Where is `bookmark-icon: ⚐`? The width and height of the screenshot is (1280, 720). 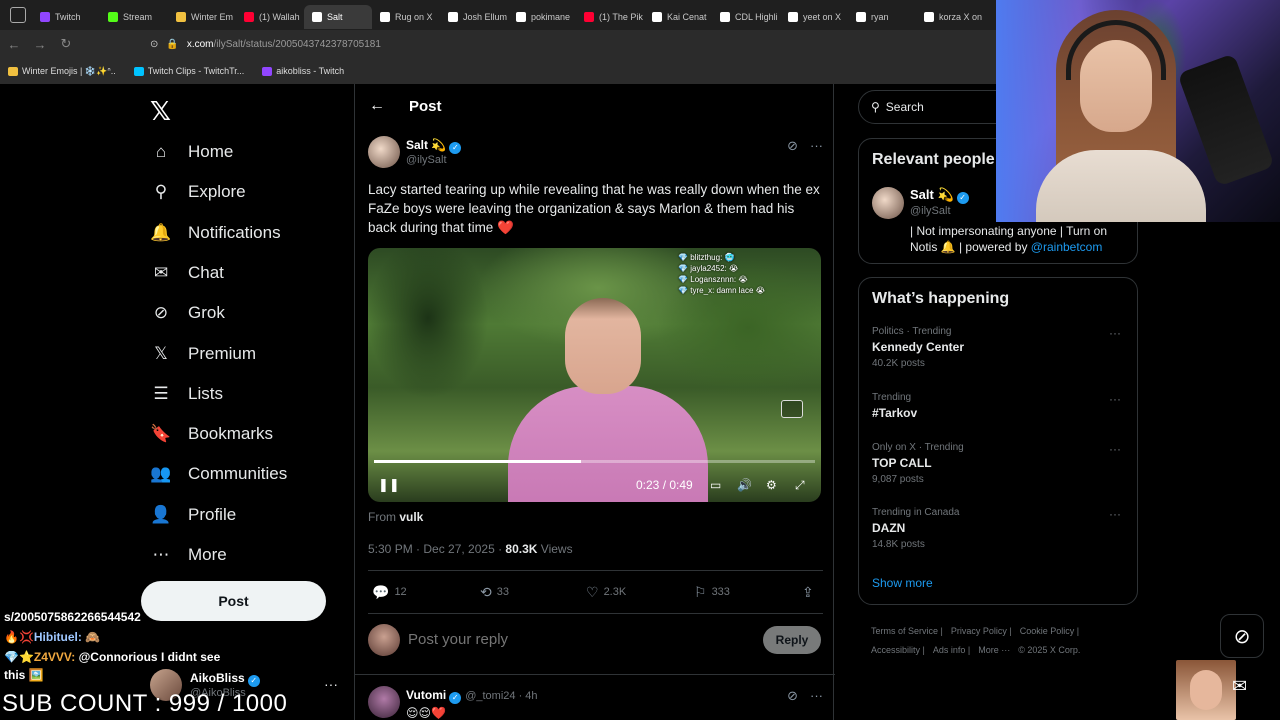
bookmark-icon: ⚐ is located at coordinates (700, 591).